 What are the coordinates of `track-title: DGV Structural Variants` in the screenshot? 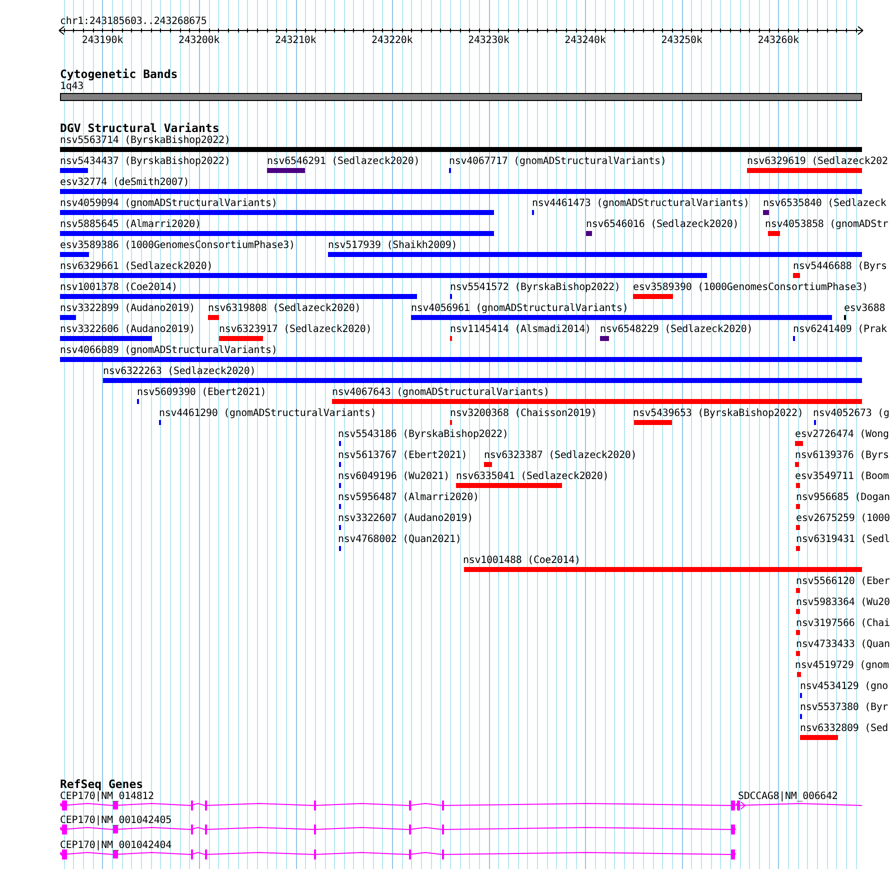 It's located at (140, 128).